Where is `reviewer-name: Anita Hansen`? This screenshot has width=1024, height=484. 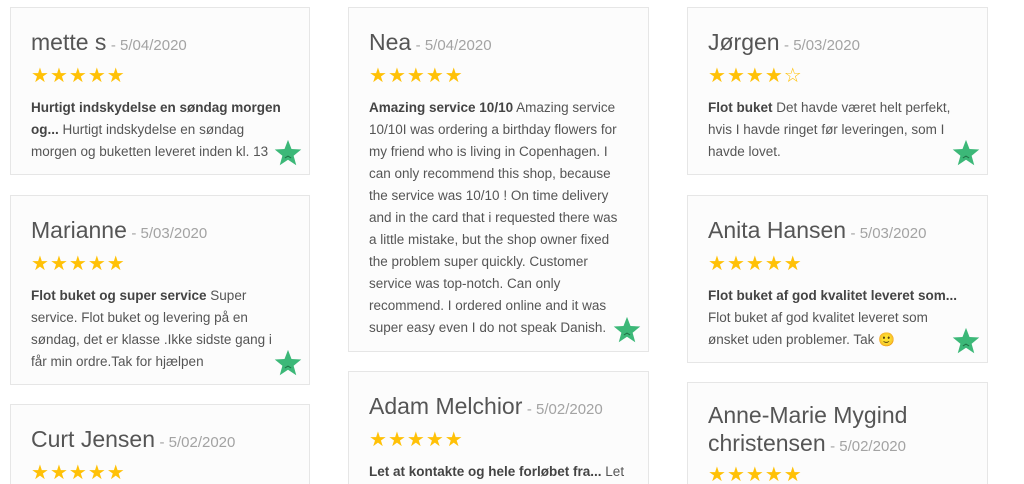 reviewer-name: Anita Hansen is located at coordinates (777, 230).